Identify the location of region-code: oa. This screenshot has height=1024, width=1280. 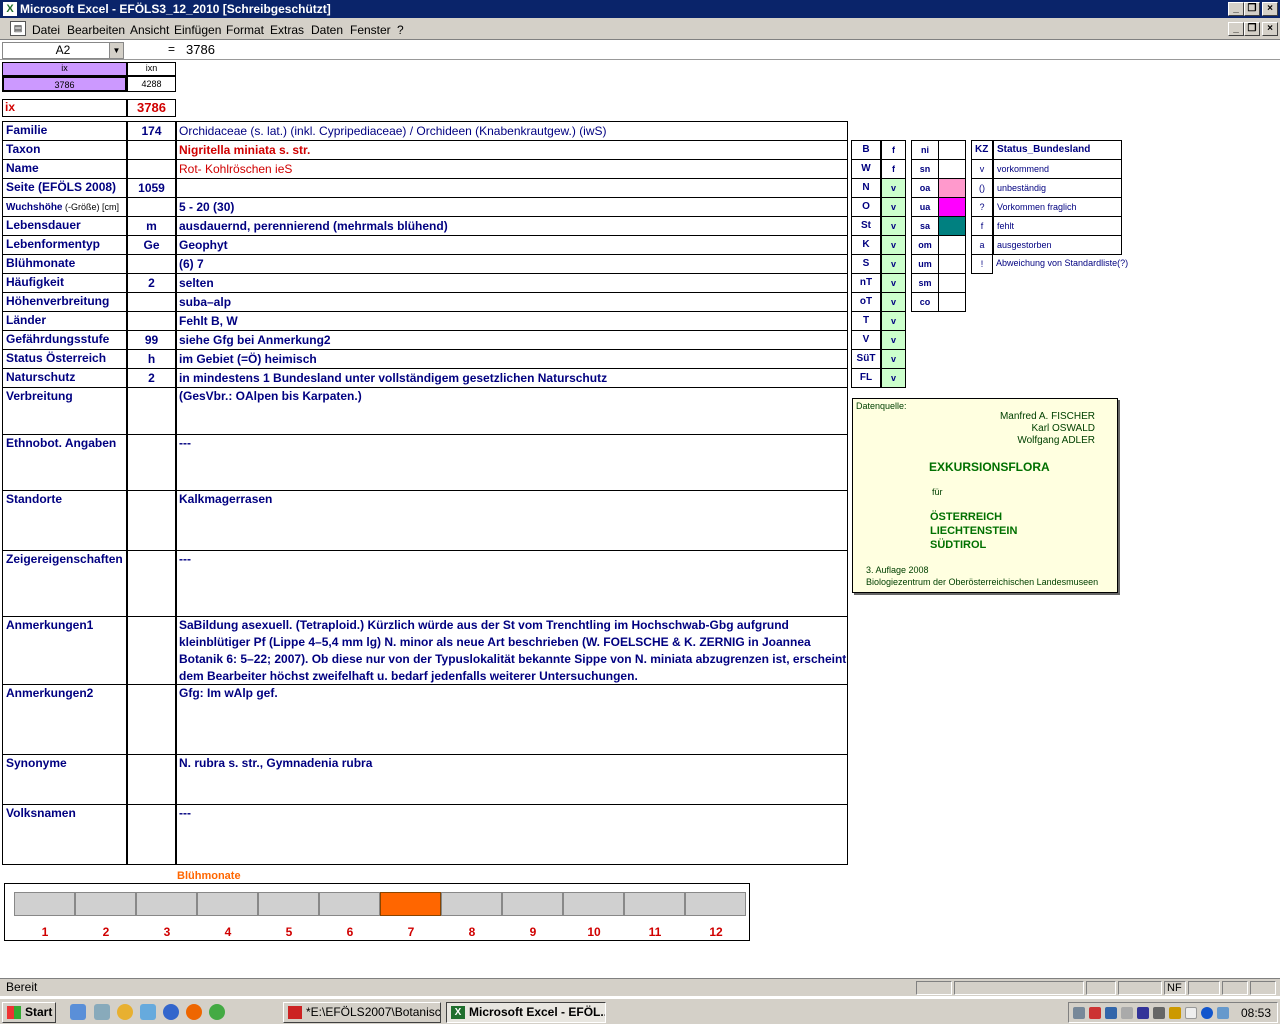
(925, 188).